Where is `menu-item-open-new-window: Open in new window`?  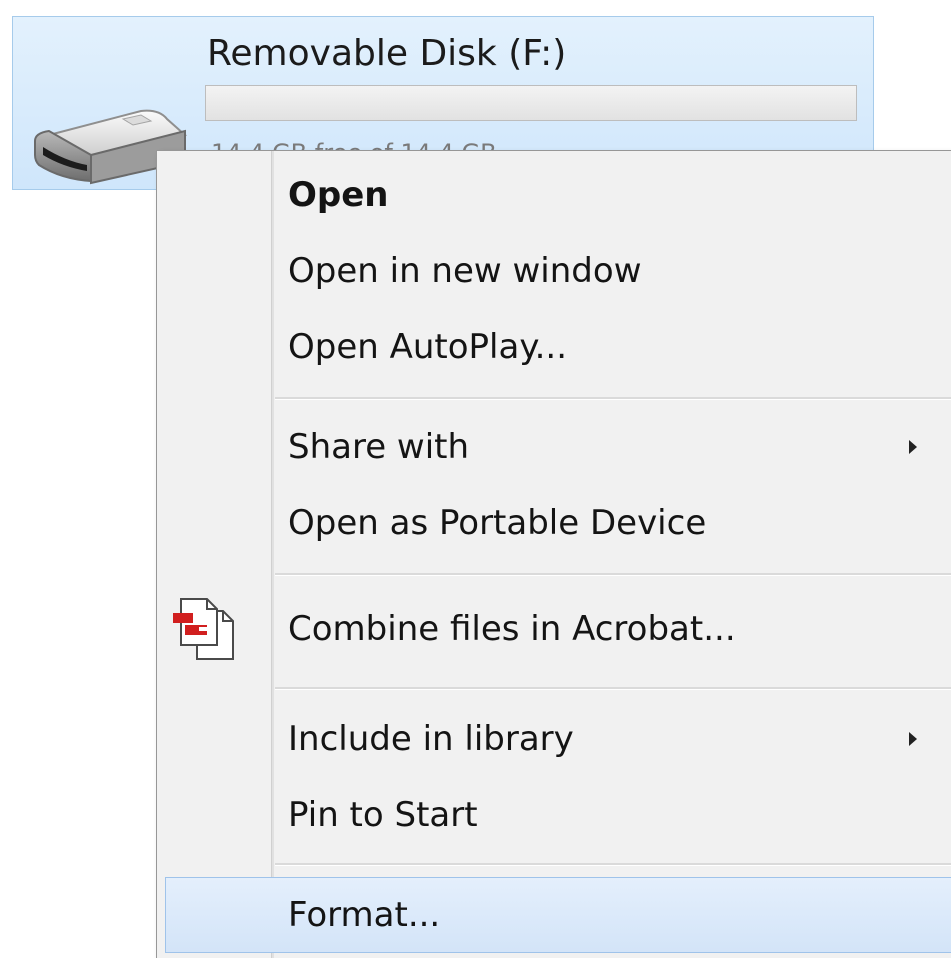
menu-item-open-new-window: Open in new window is located at coordinates (554, 271).